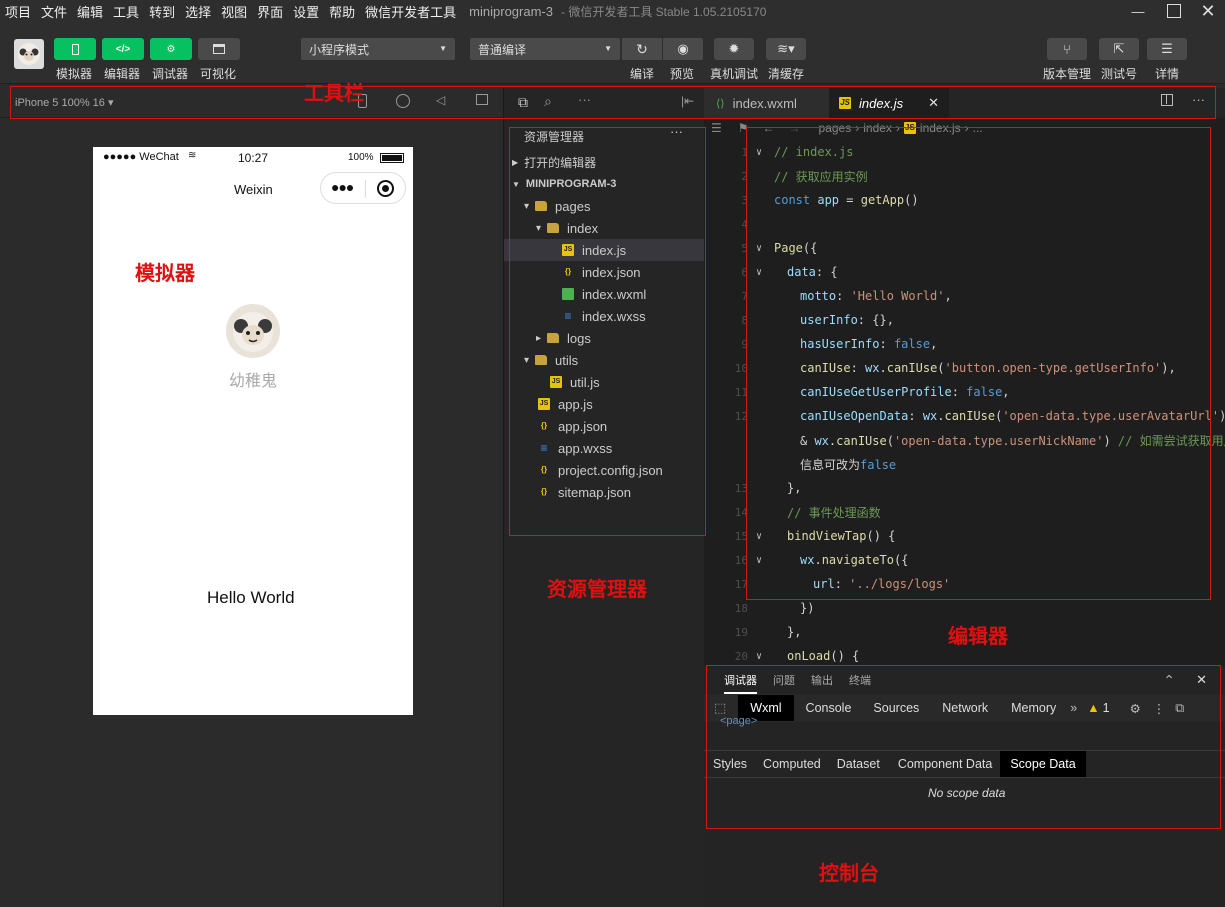  What do you see at coordinates (170, 74) in the screenshot?
I see `debugger-label: 调试器` at bounding box center [170, 74].